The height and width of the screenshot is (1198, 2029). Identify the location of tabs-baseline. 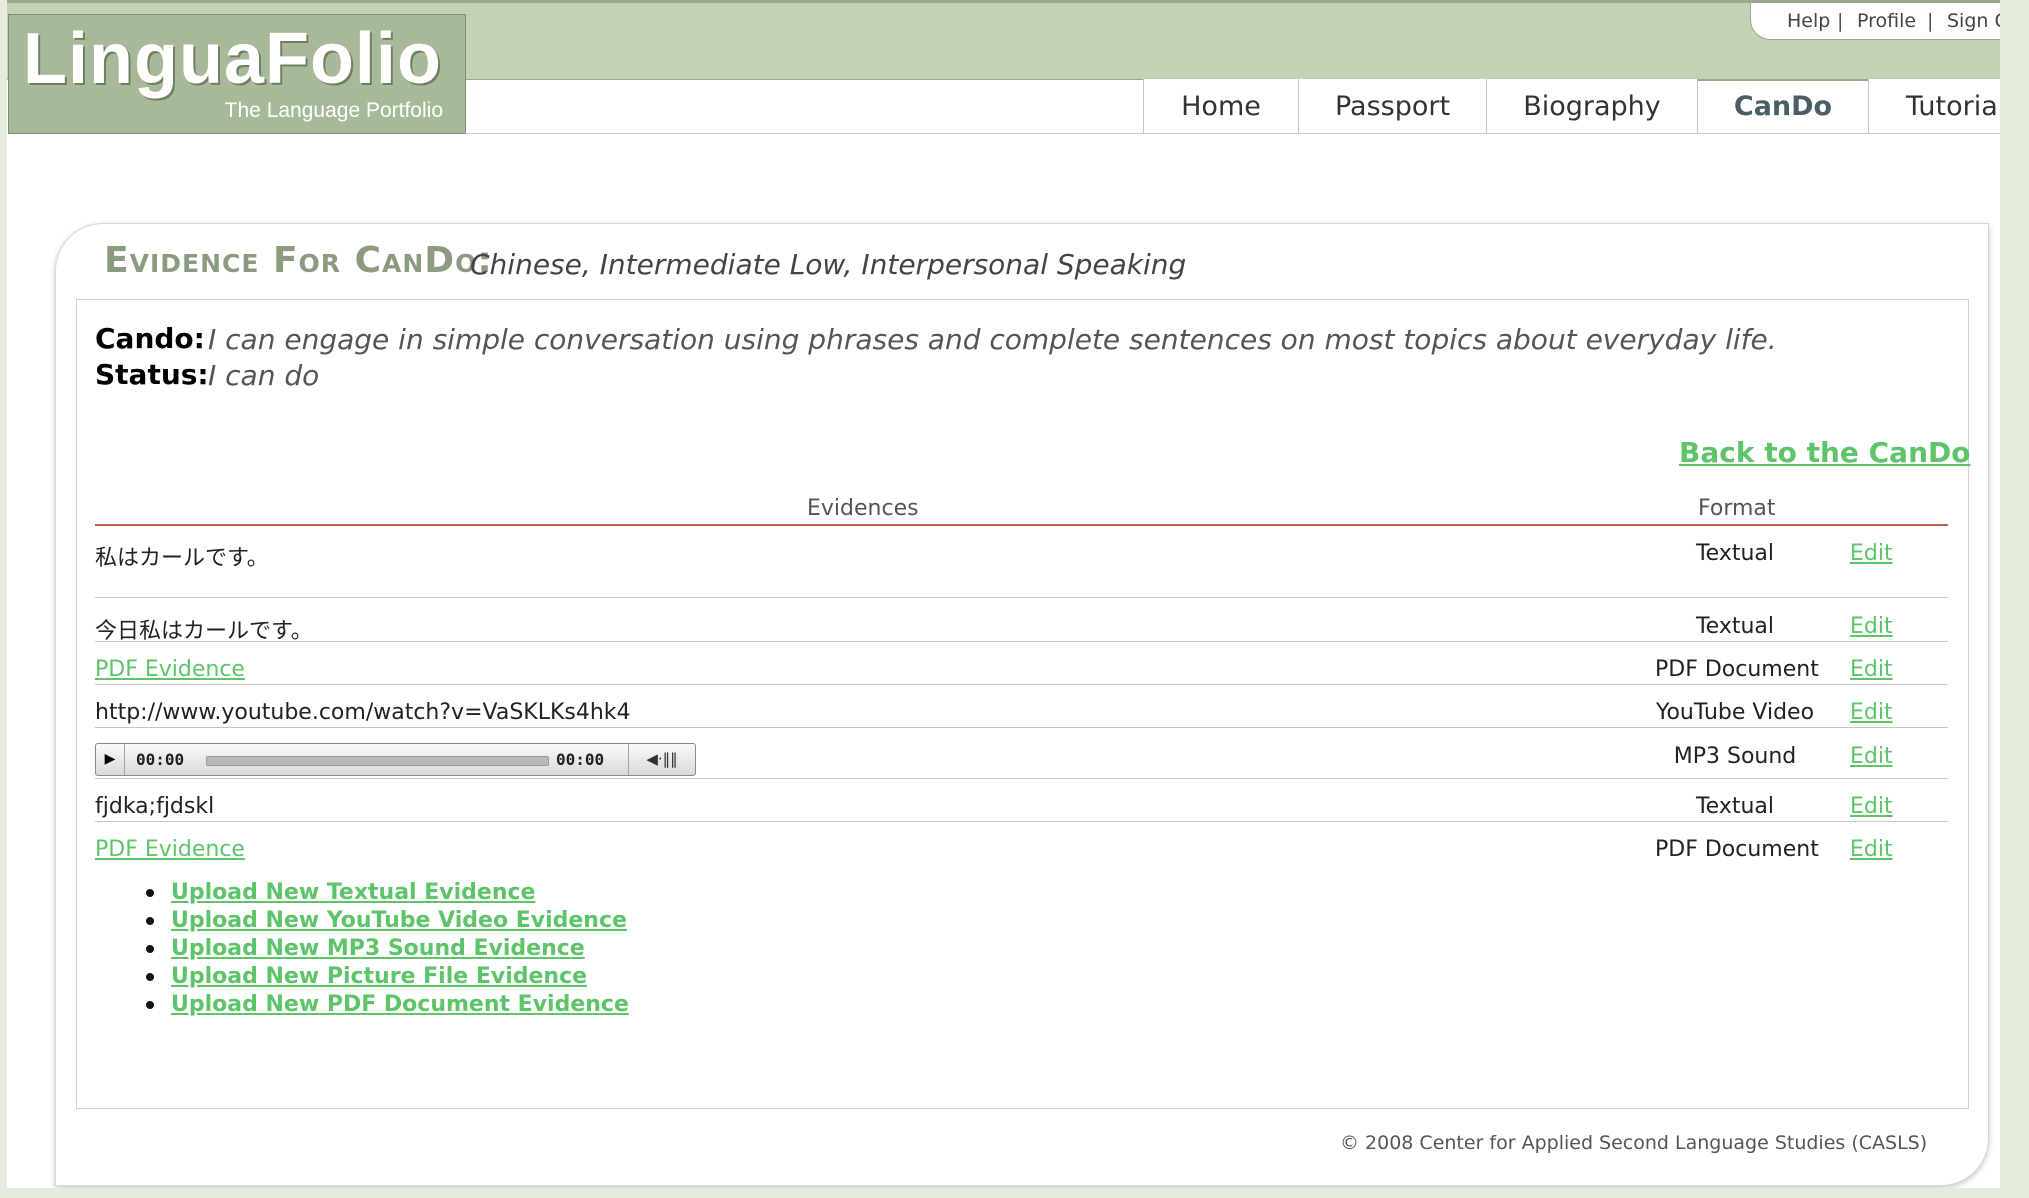
(1233, 133).